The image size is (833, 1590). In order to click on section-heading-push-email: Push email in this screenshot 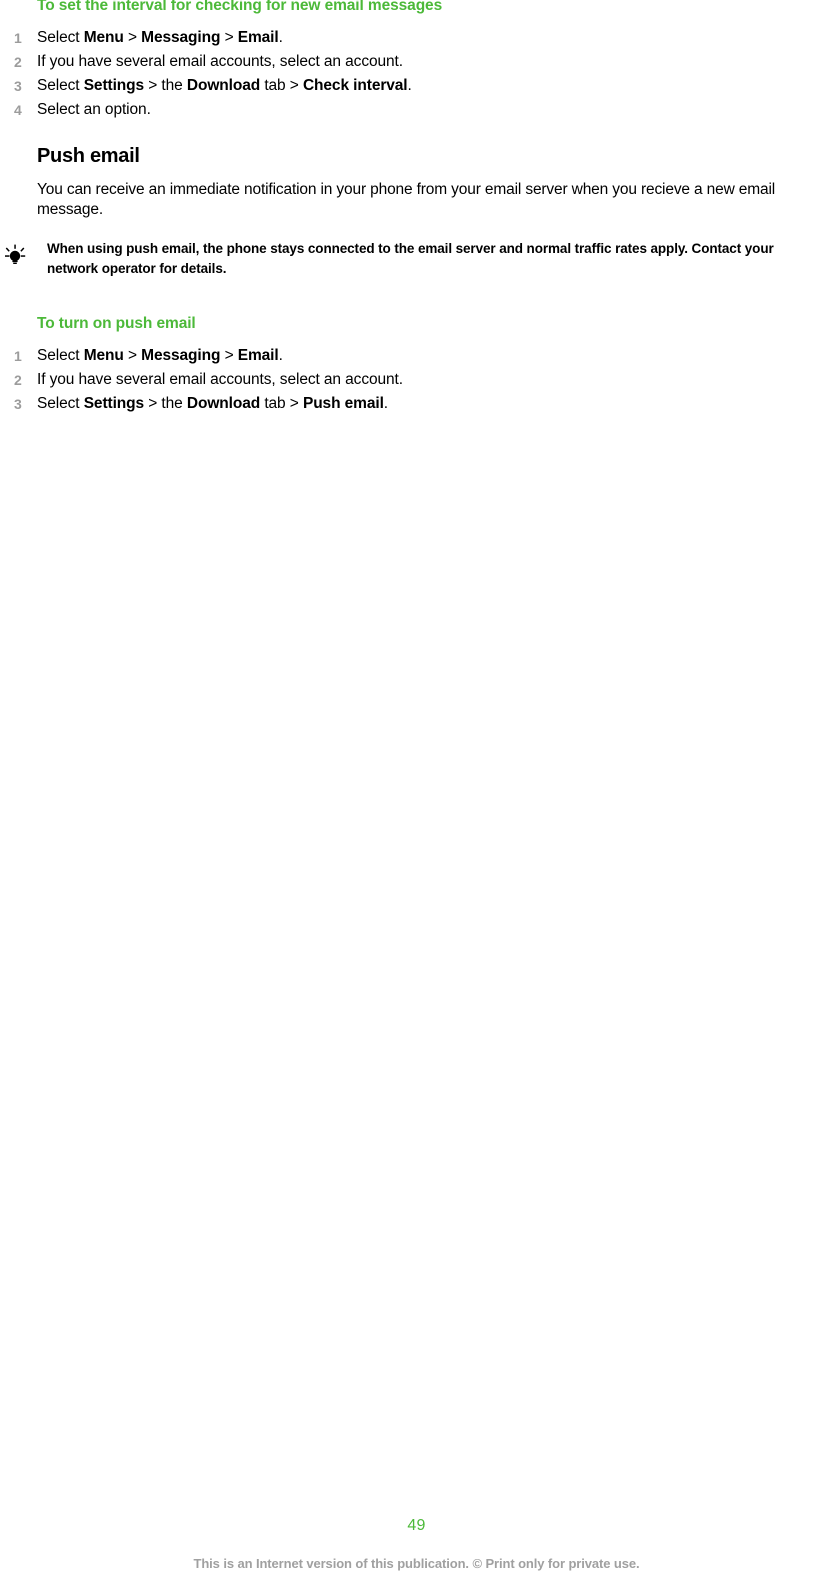, I will do `click(88, 156)`.